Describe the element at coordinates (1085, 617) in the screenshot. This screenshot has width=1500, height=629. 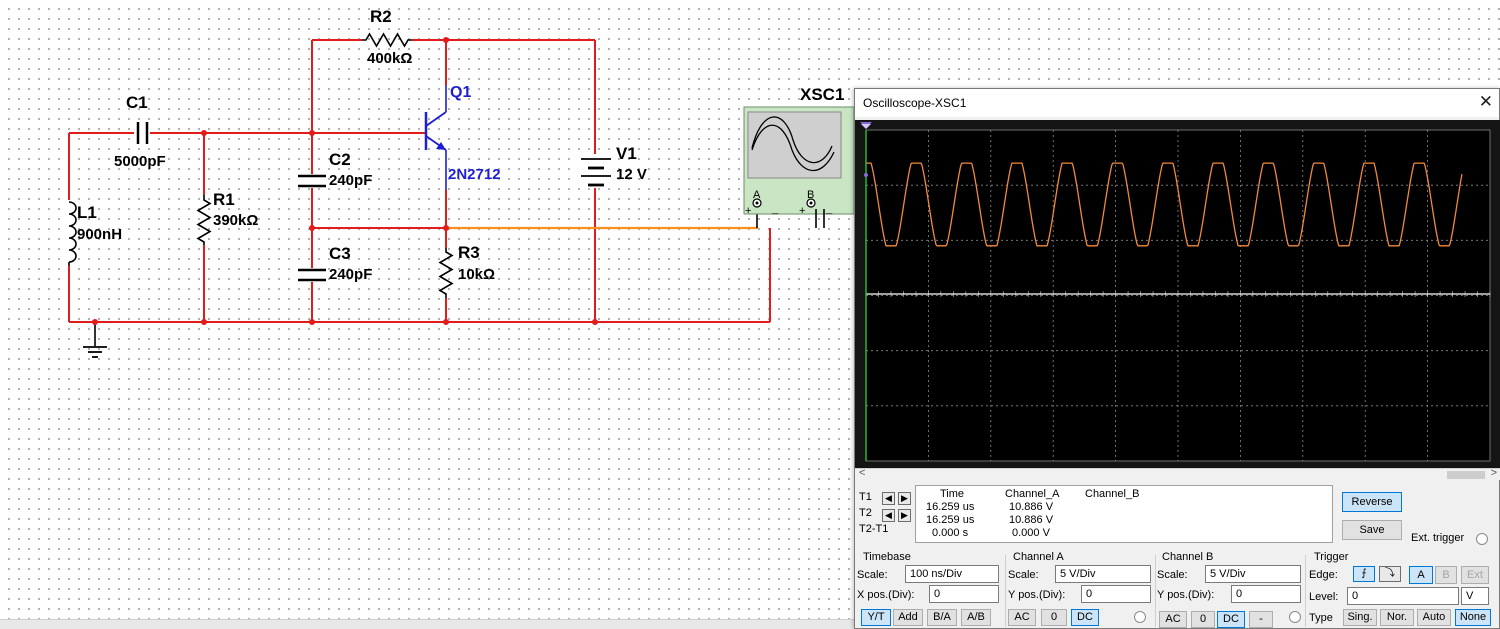
I see `channel-a-dc-button: DC` at that location.